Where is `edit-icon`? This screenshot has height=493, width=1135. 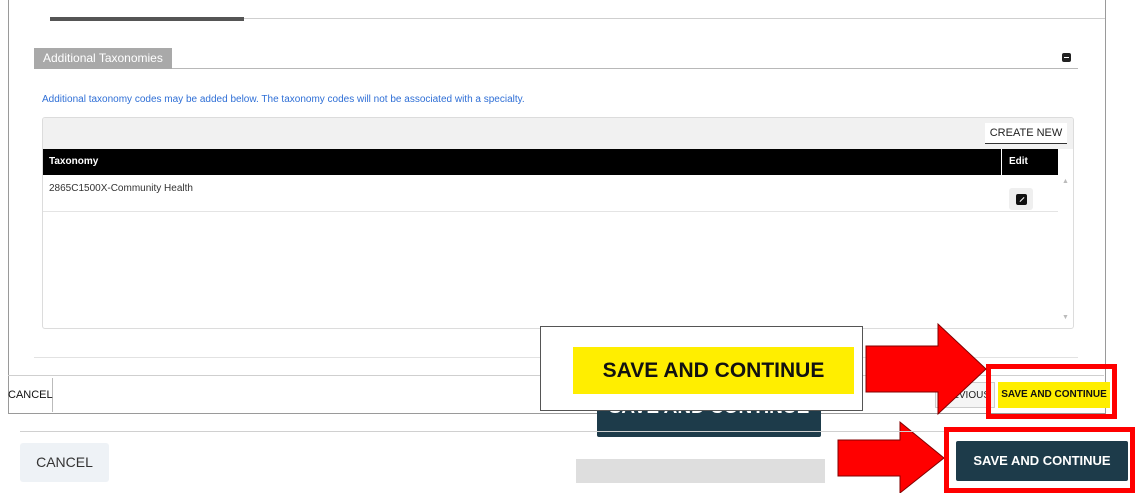 edit-icon is located at coordinates (1021, 199).